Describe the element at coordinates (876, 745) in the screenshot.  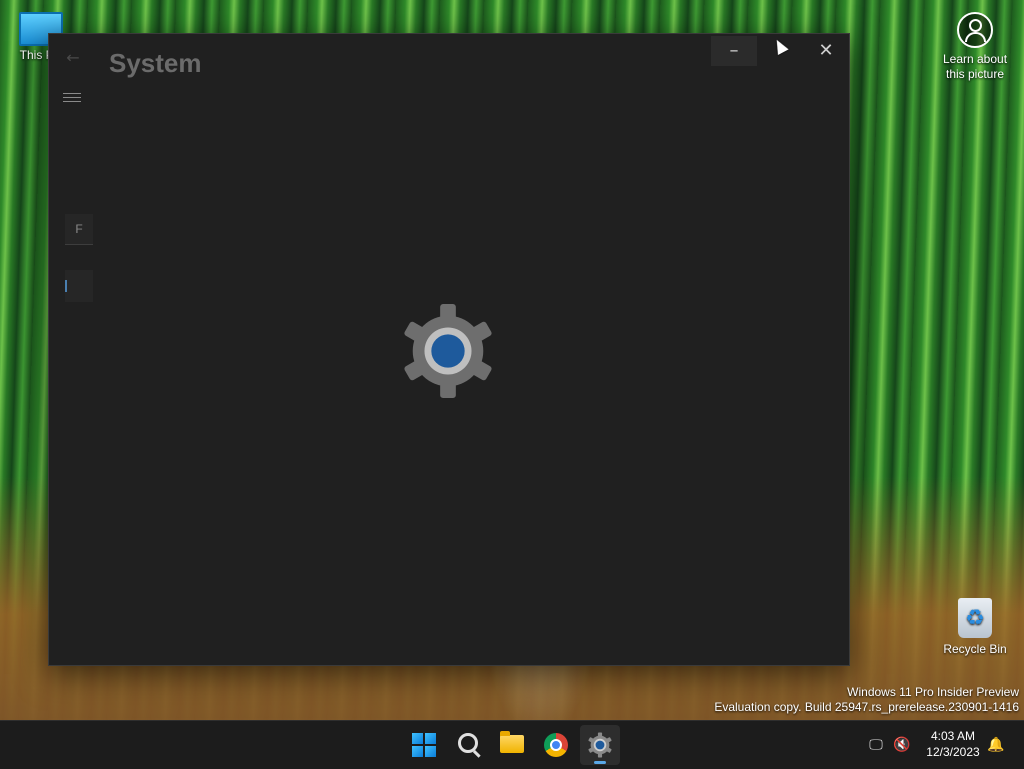
I see `network-icon: 🖵` at that location.